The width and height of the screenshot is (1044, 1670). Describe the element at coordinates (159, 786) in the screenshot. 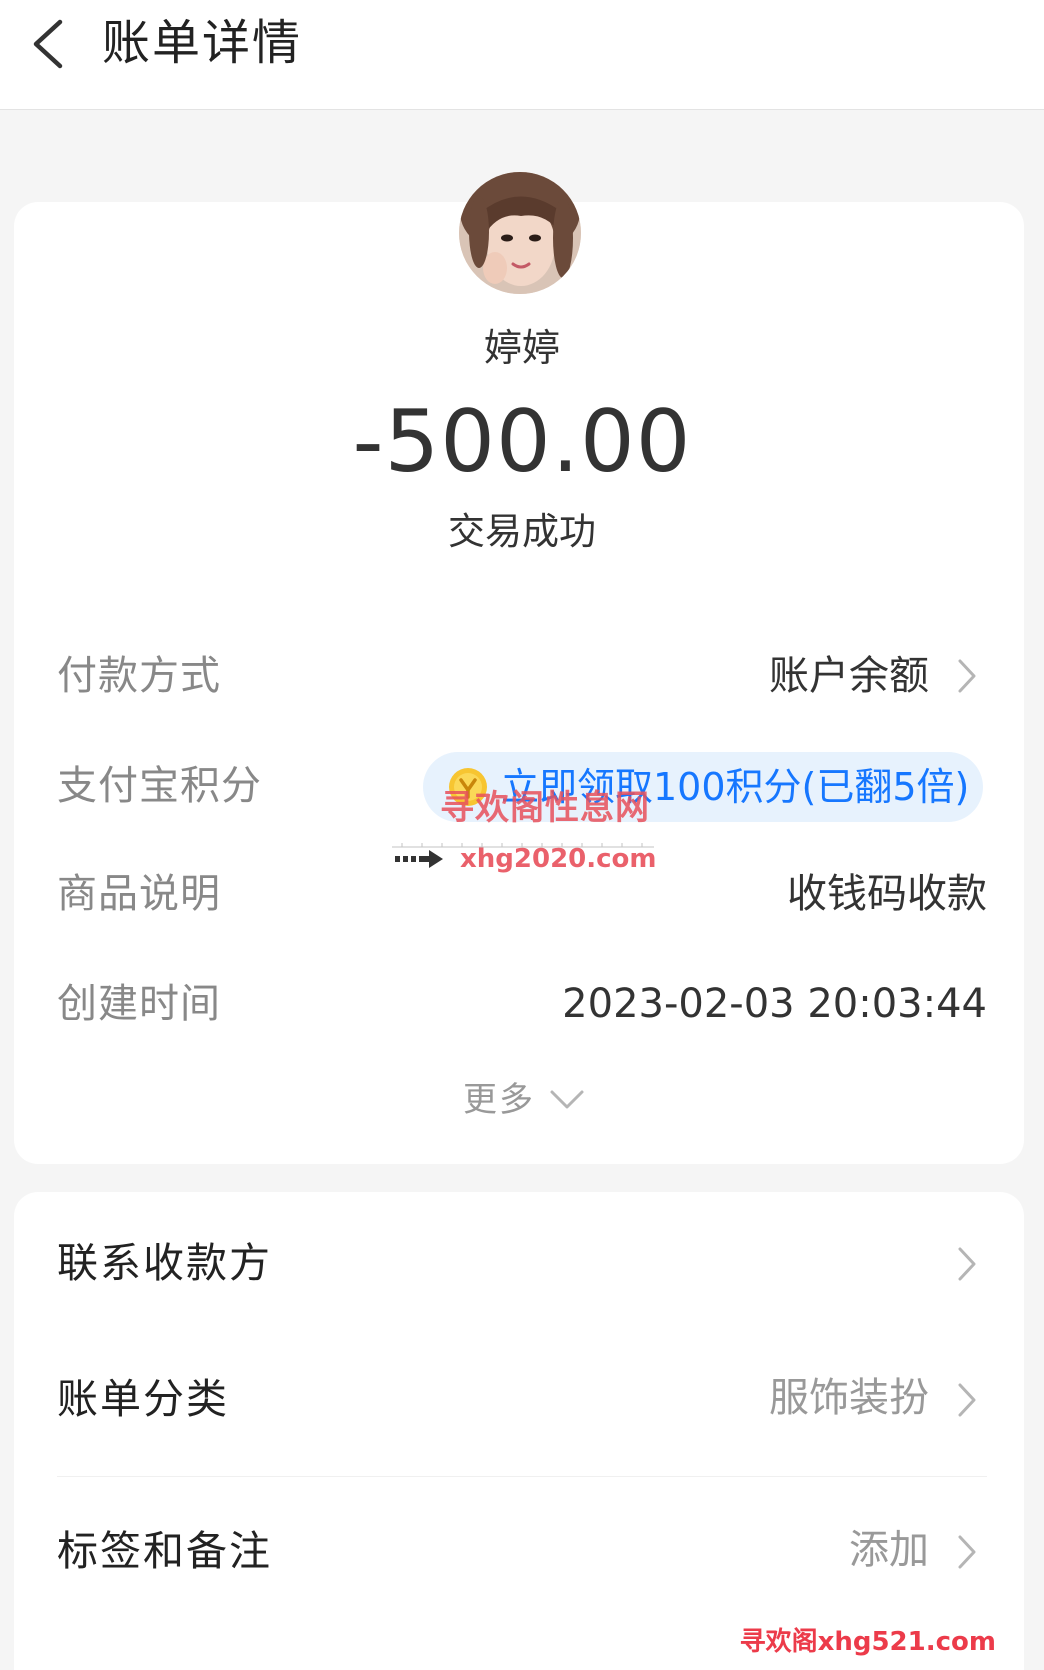

I see `points-label: 支付宝积分` at that location.